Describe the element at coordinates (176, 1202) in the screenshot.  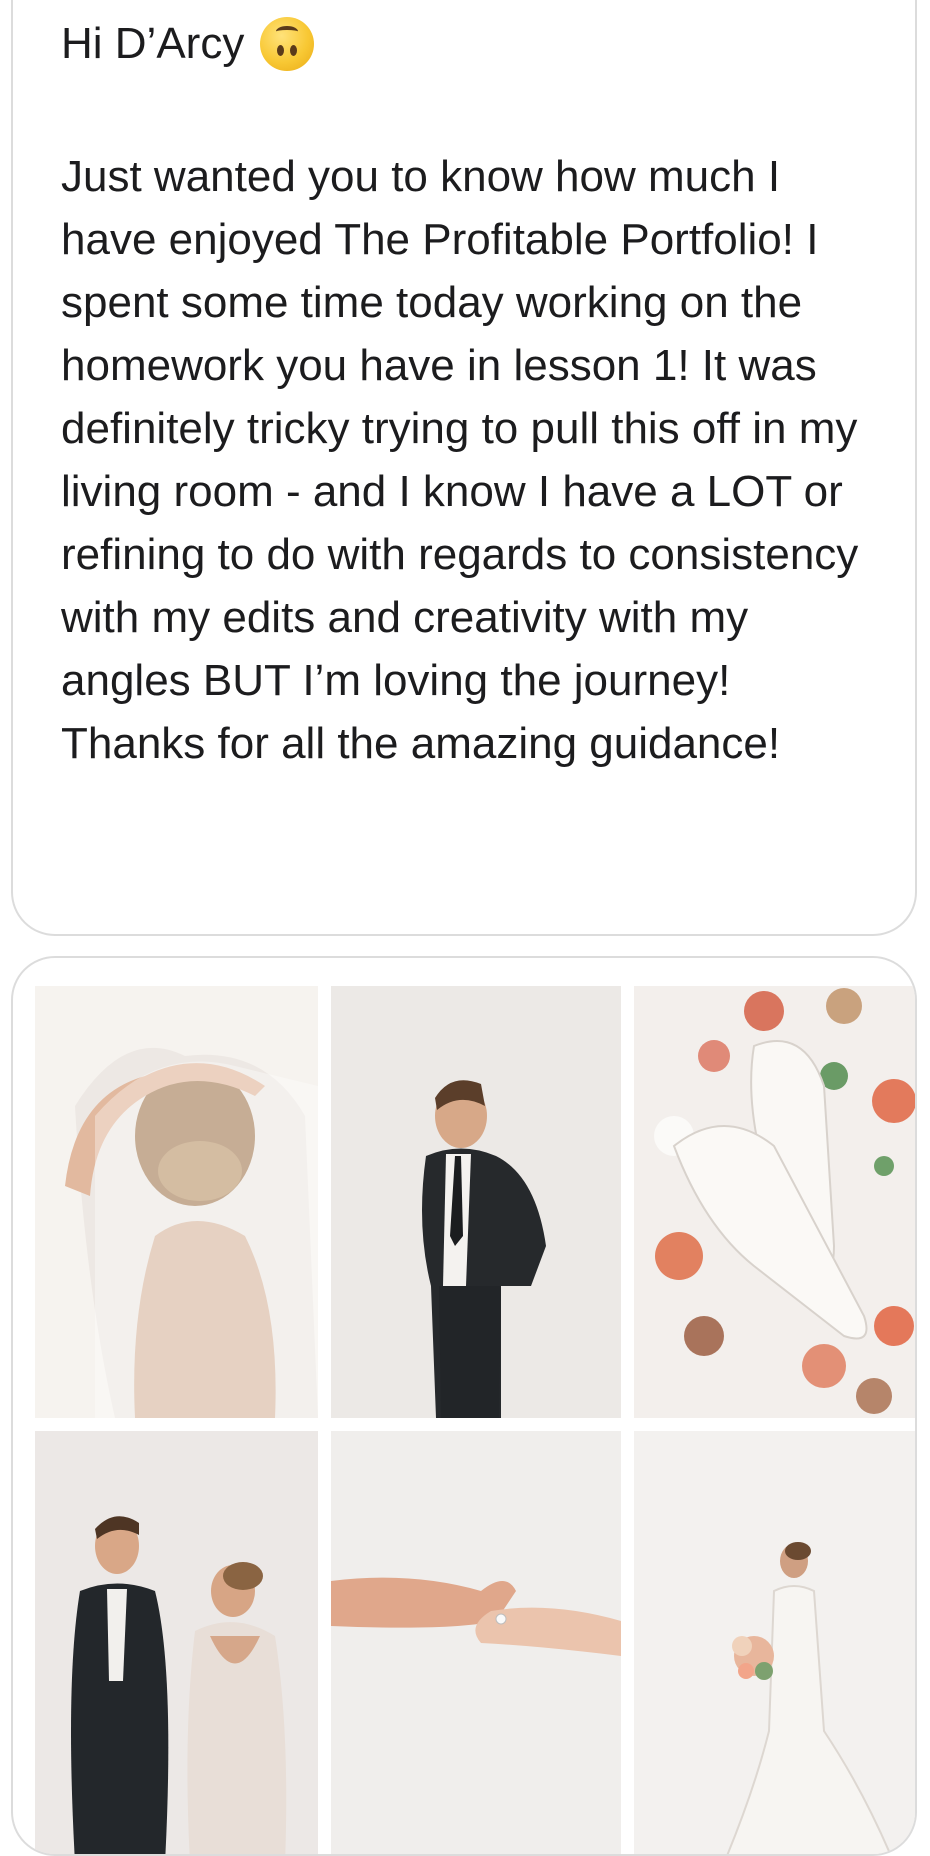
I see `bride-veil-back-photo` at that location.